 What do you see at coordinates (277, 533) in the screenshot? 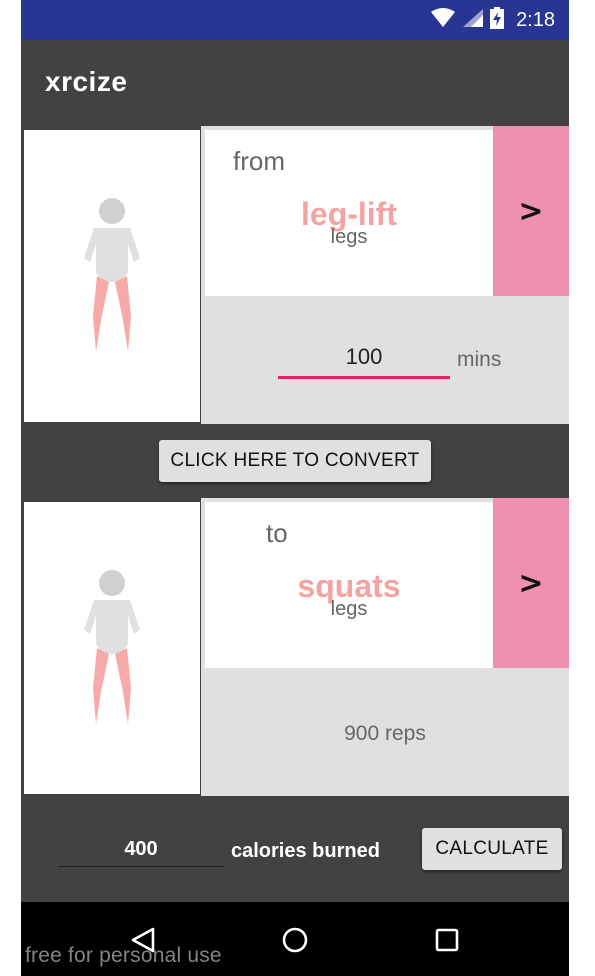
I see `to-label: to` at bounding box center [277, 533].